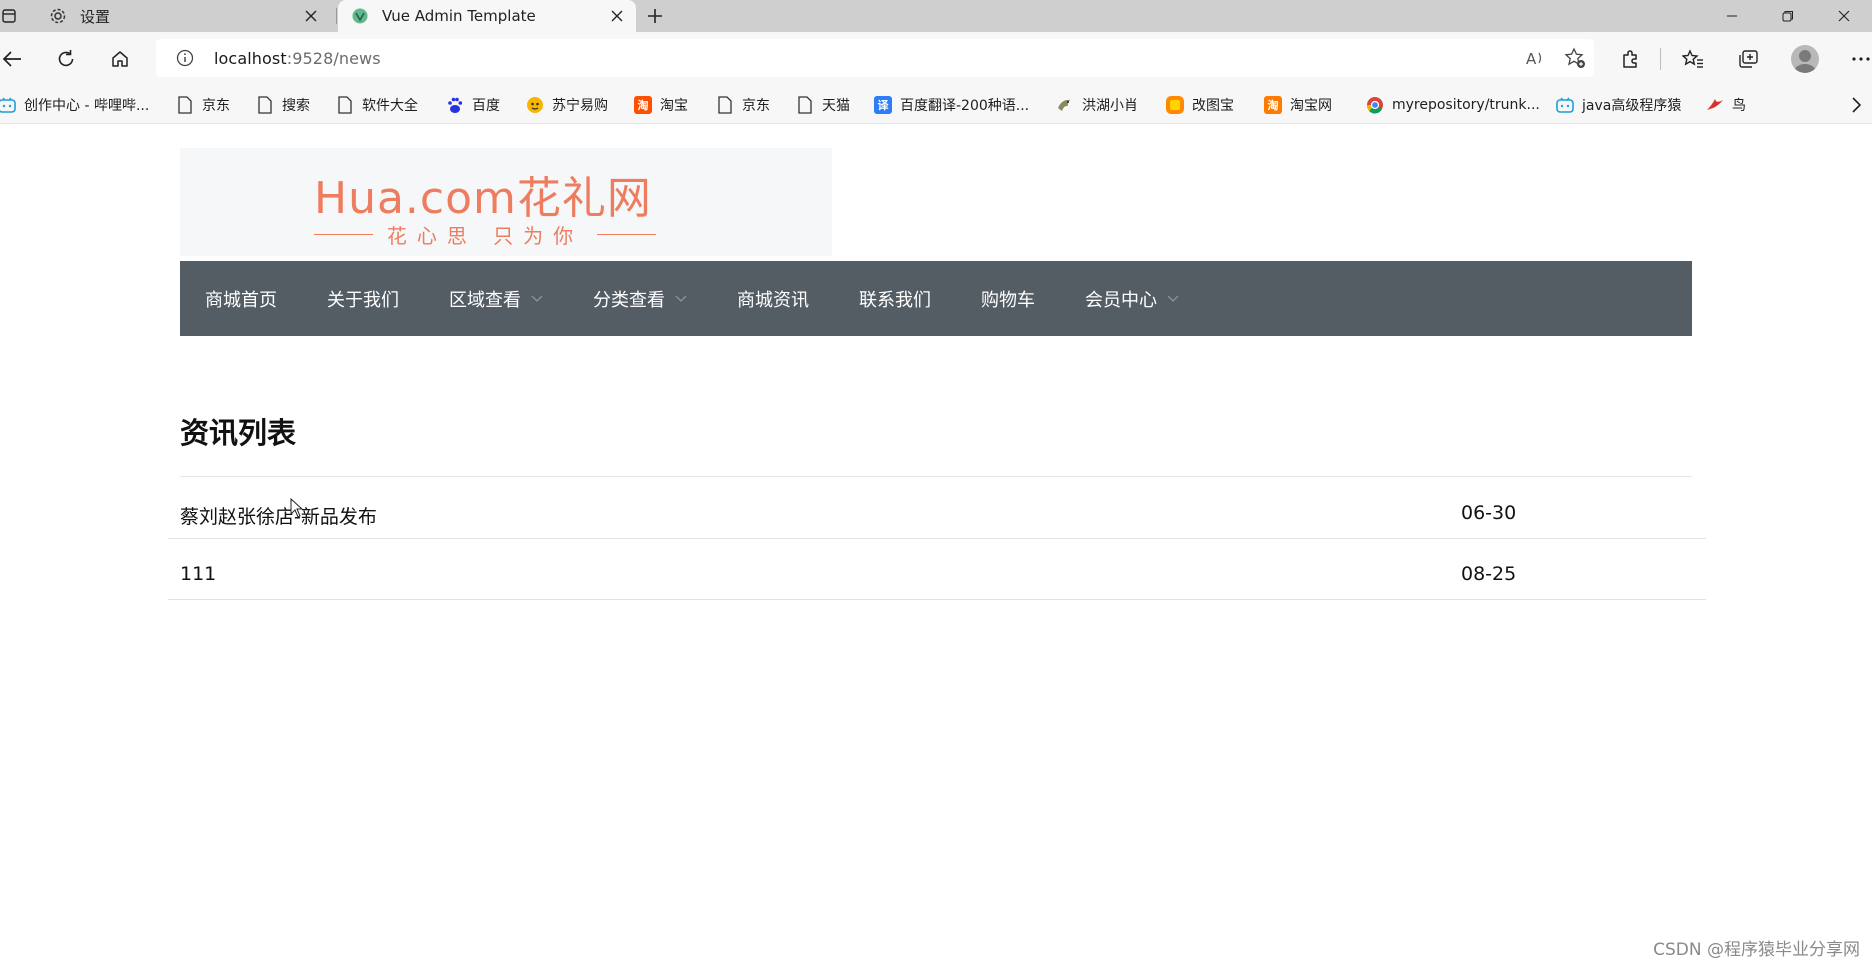 Image resolution: width=1872 pixels, height=964 pixels. What do you see at coordinates (1298, 105) in the screenshot?
I see `bookmark-item: 淘 淘宝网` at bounding box center [1298, 105].